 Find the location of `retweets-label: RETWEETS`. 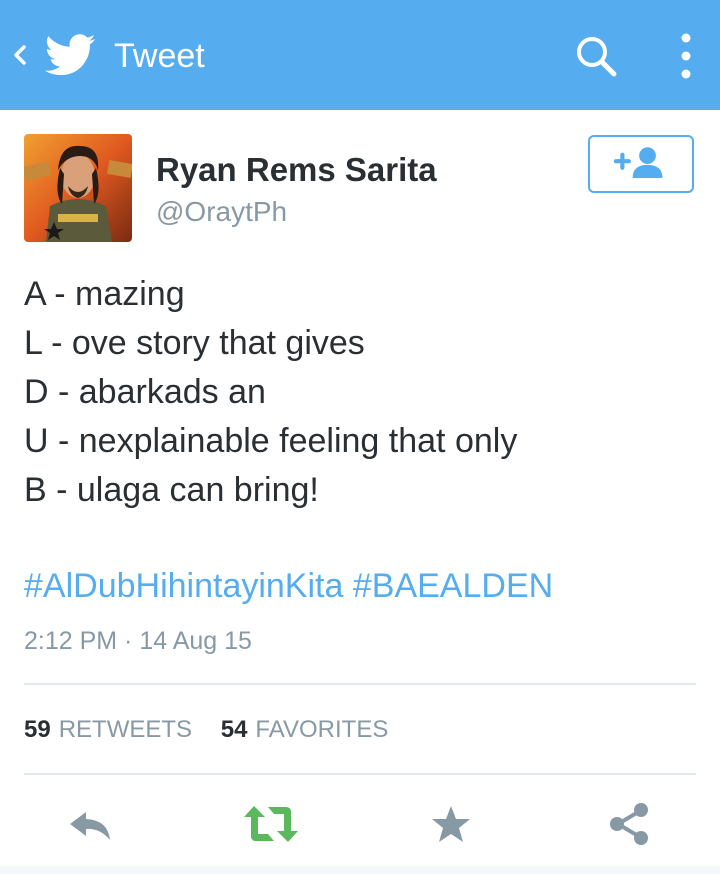

retweets-label: RETWEETS is located at coordinates (125, 729).